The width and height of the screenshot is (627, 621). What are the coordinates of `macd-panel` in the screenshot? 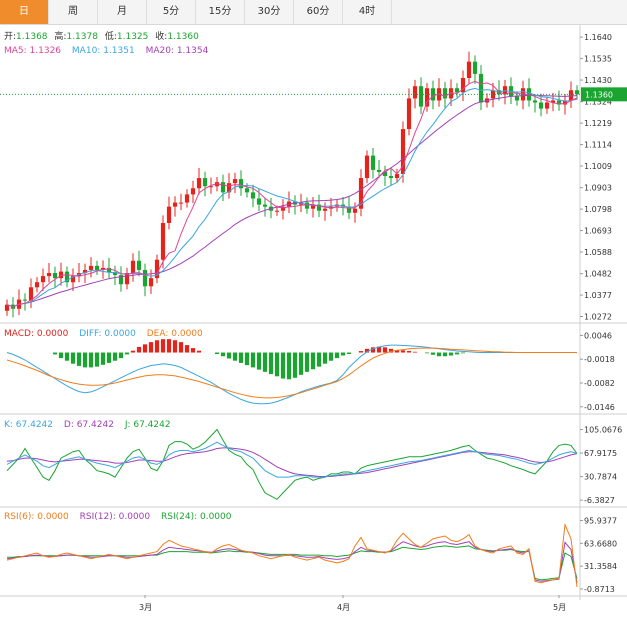 It's located at (291, 372).